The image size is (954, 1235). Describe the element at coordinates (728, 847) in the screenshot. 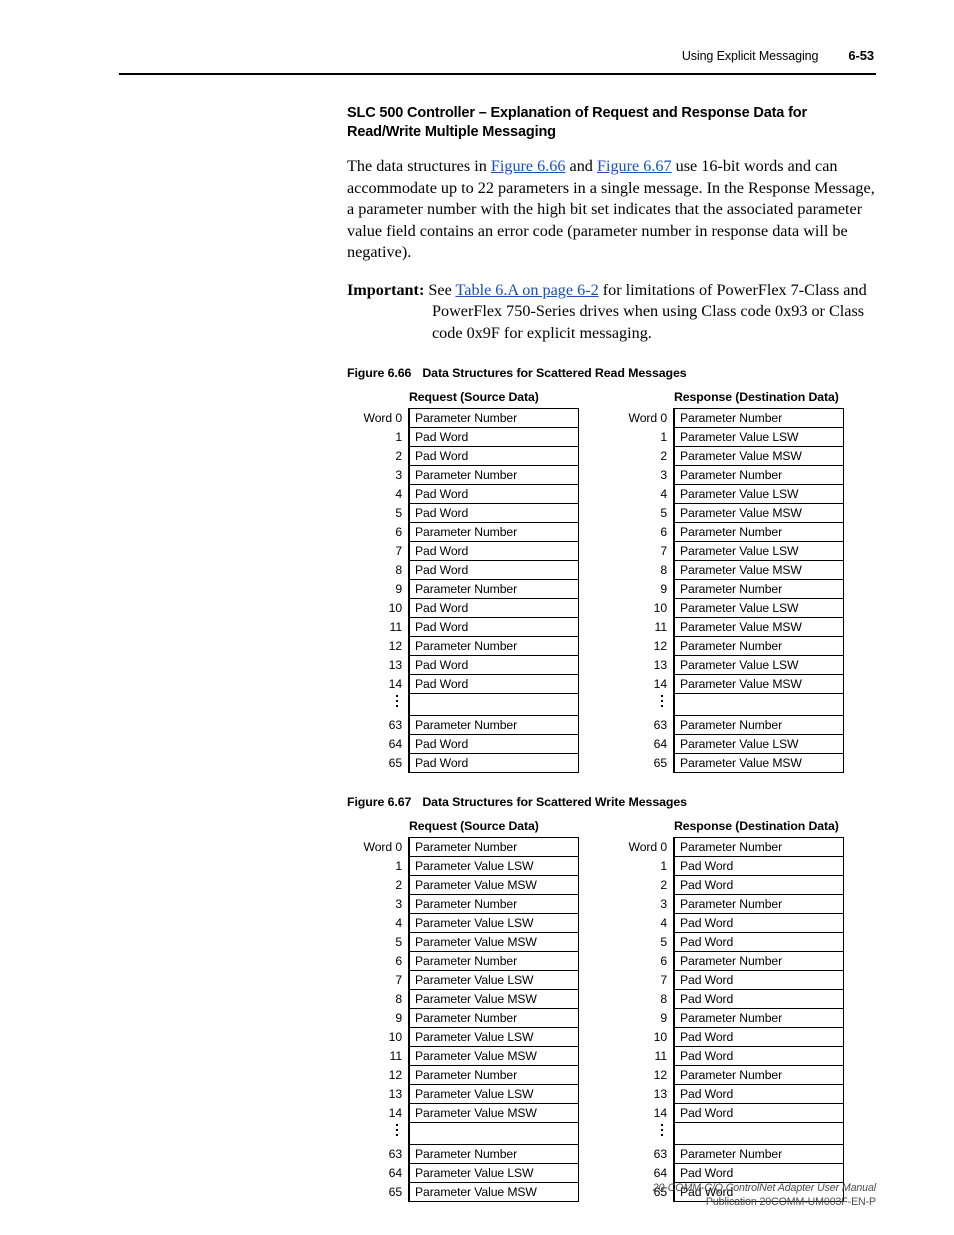

I see `table-row: Word 0 Parameter Number` at that location.